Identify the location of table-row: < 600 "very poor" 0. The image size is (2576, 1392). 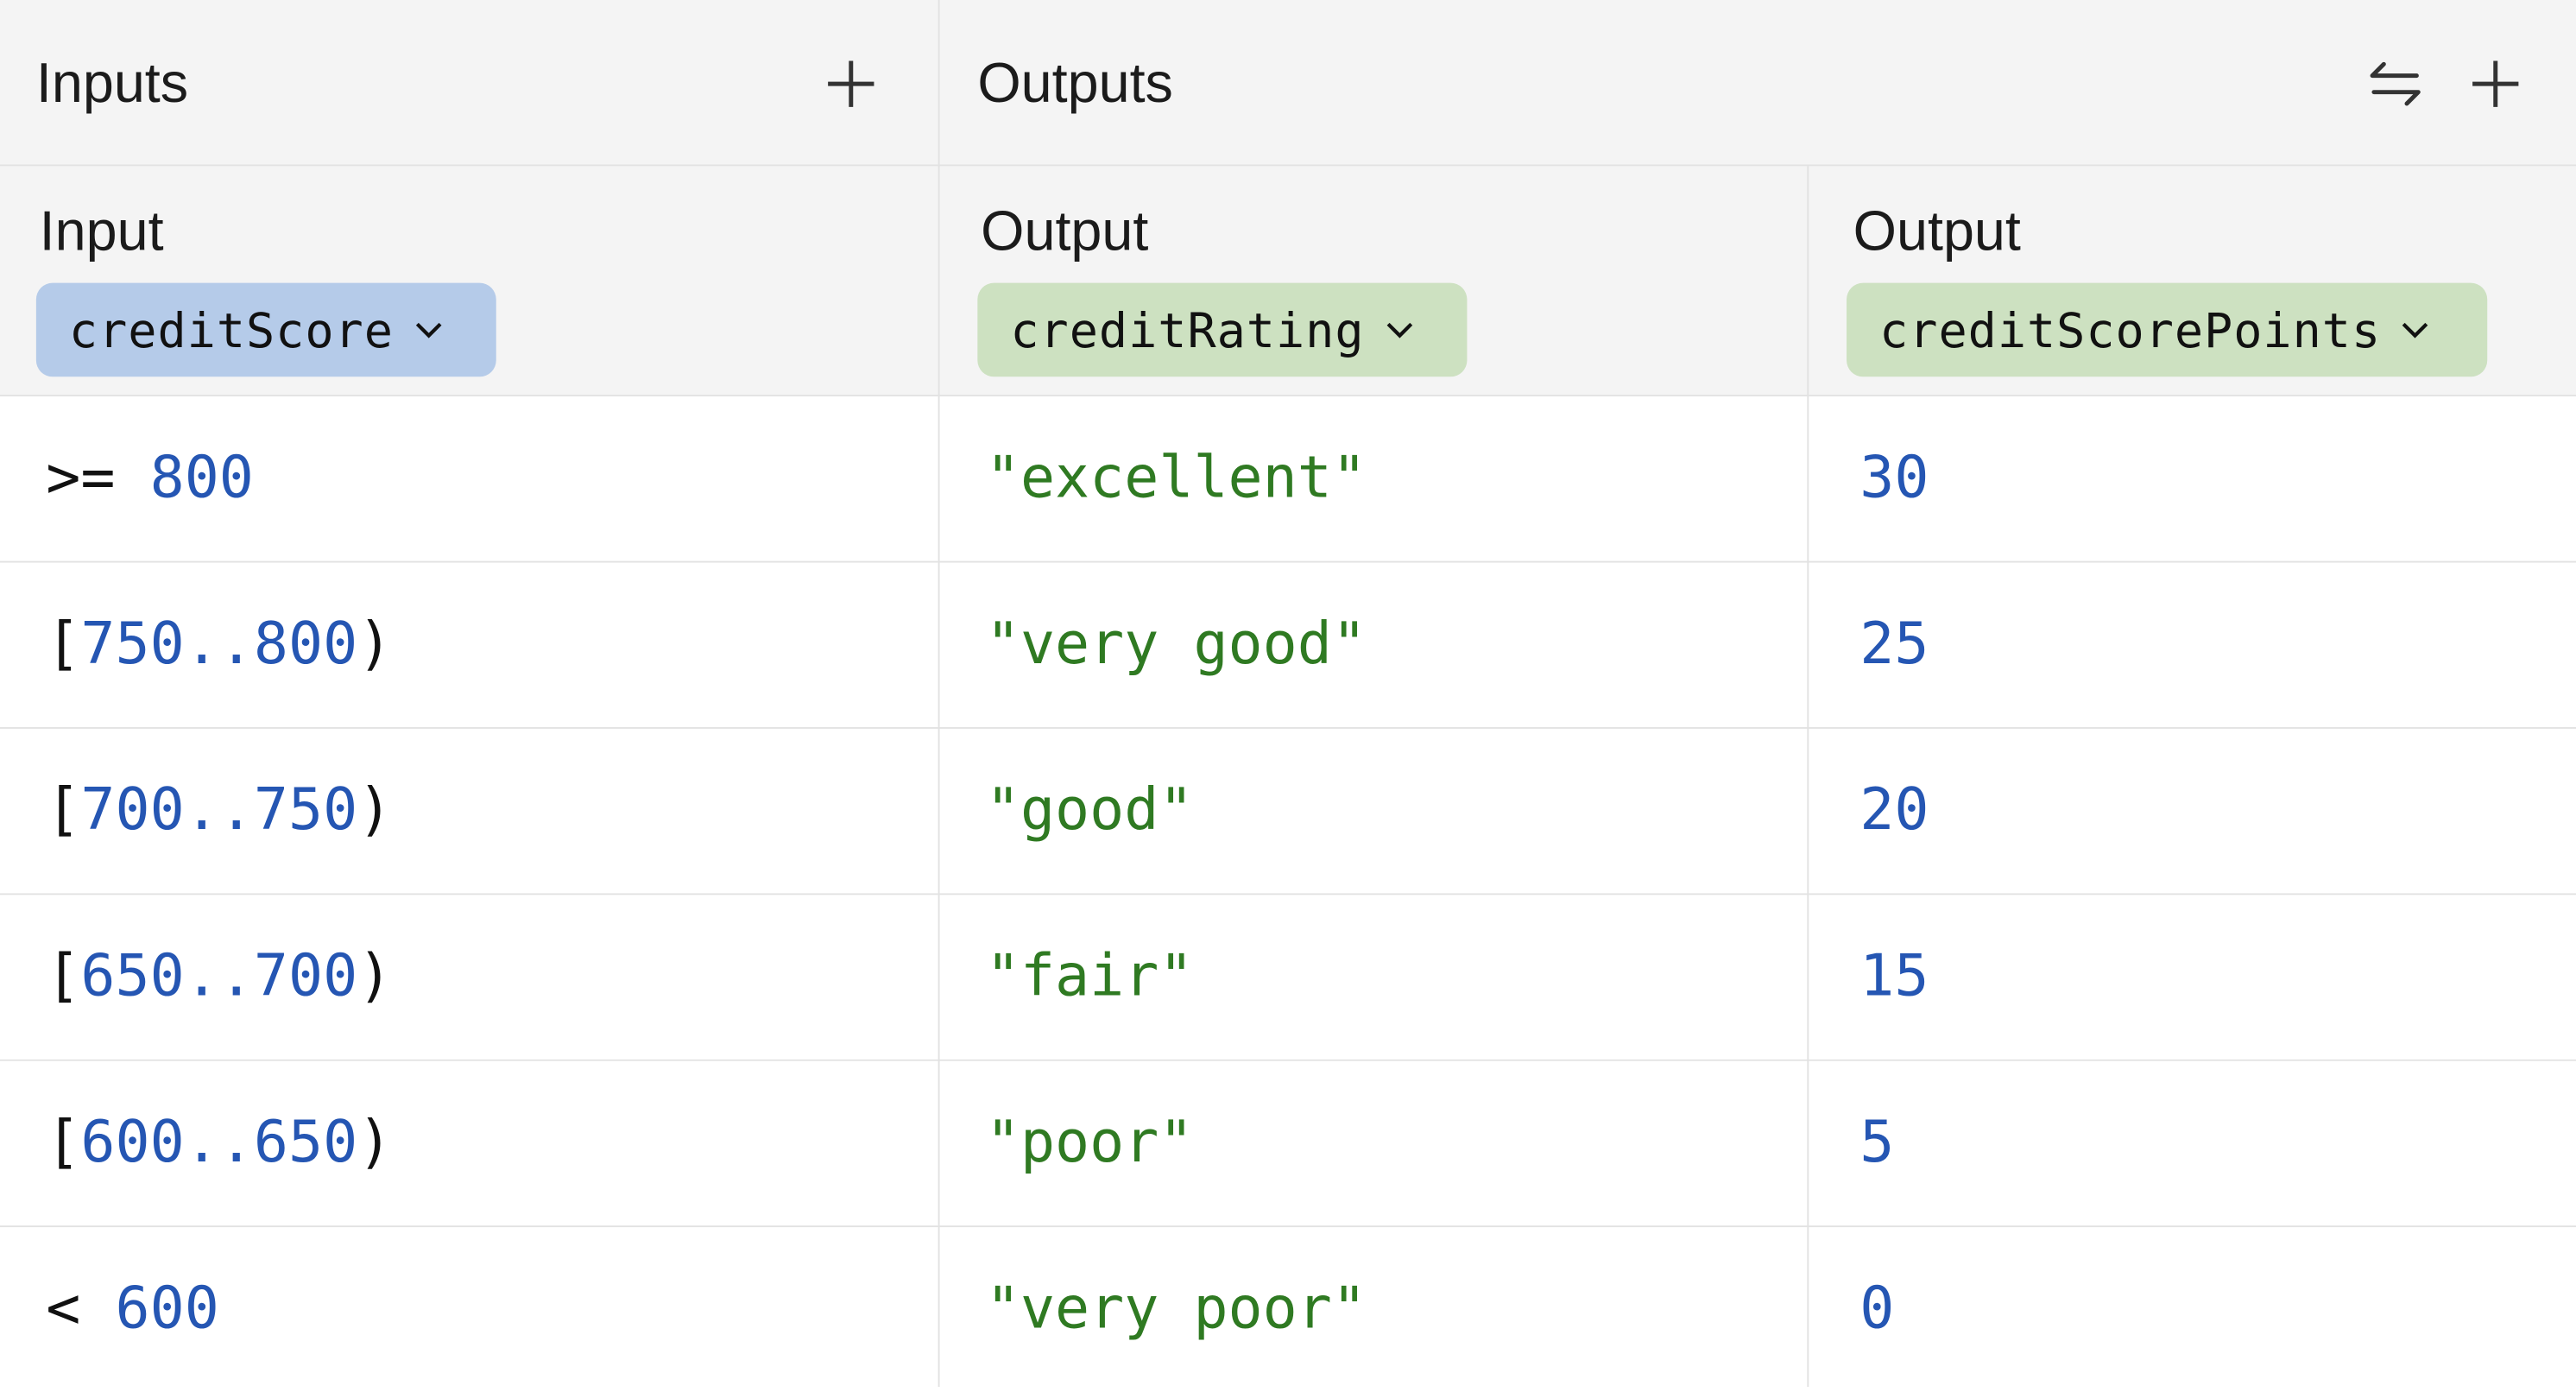
(1288, 1307).